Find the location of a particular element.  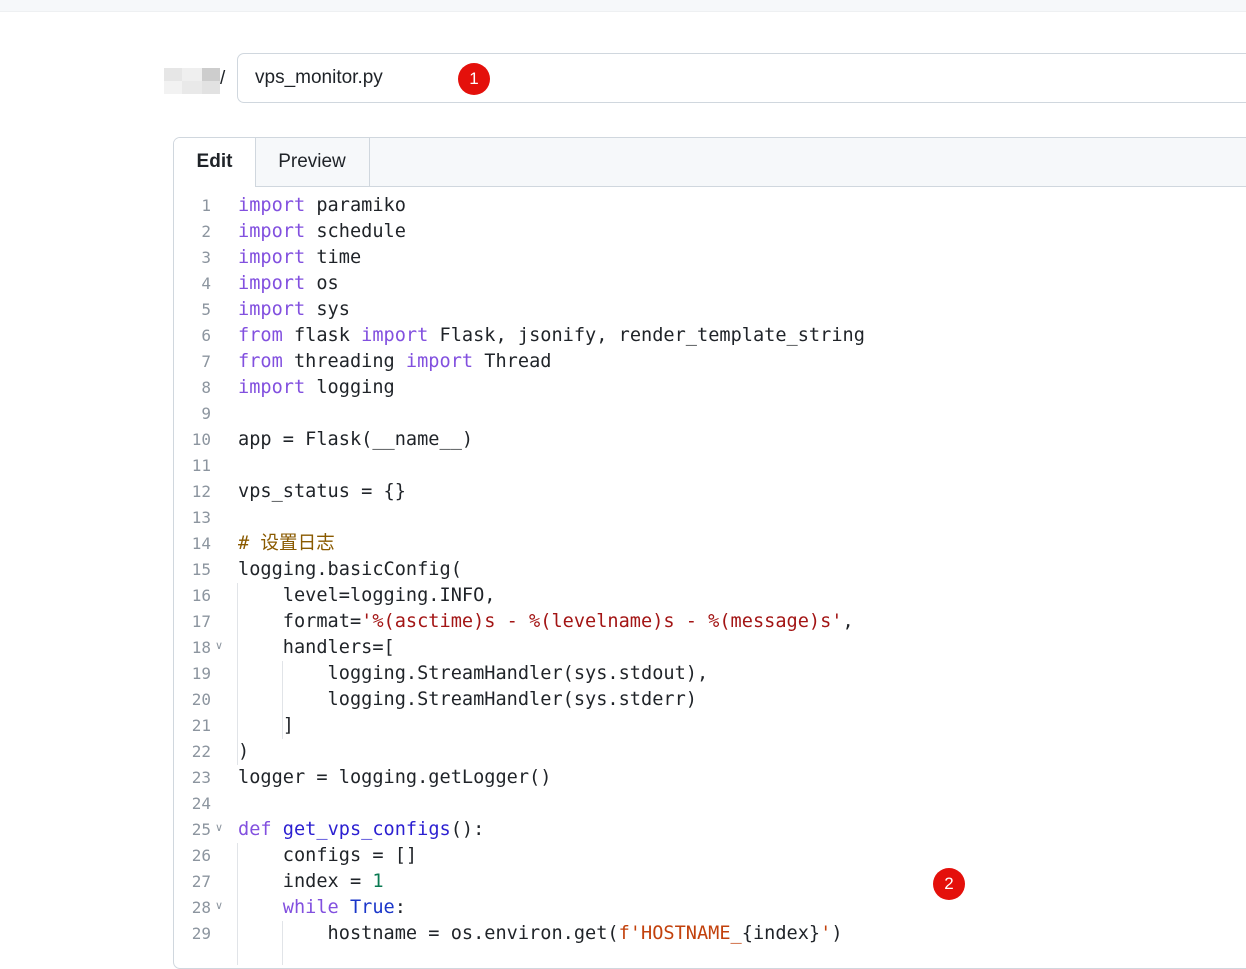

line-number: 24 is located at coordinates (201, 803).